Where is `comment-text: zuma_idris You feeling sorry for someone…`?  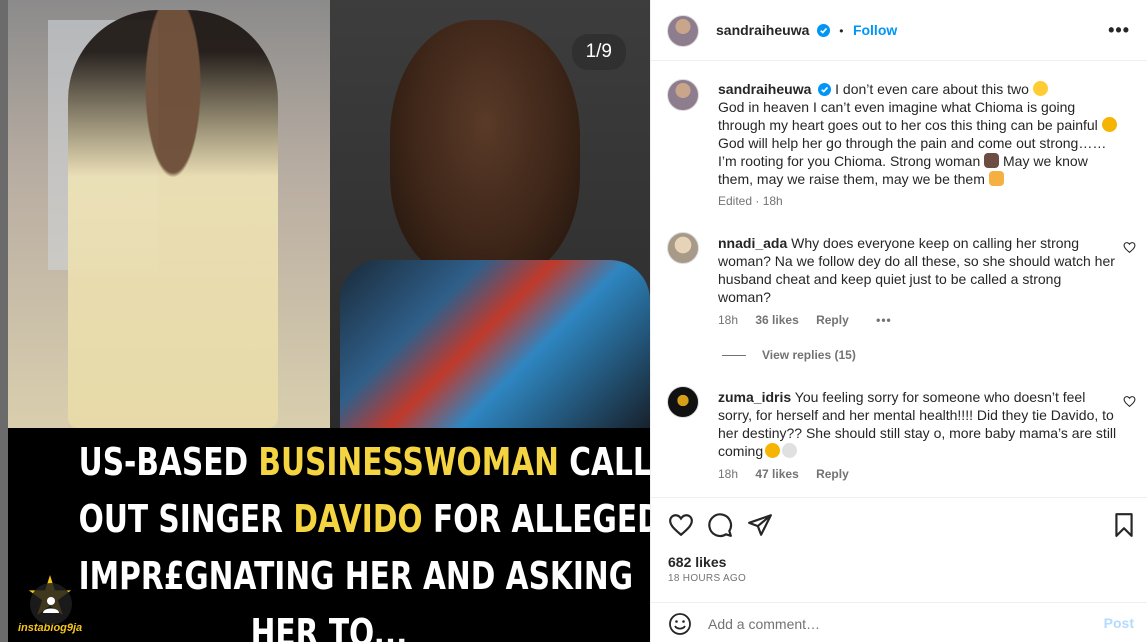 comment-text: zuma_idris You feeling sorry for someone… is located at coordinates (918, 424).